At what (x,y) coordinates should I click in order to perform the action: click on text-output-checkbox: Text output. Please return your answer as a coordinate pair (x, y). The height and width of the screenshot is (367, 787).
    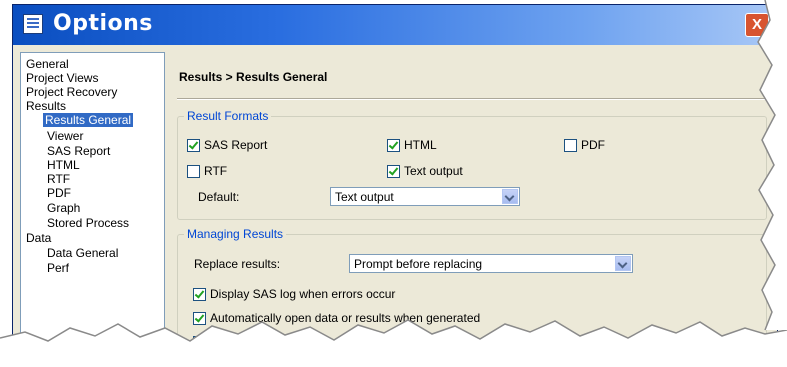
    Looking at the image, I should click on (425, 171).